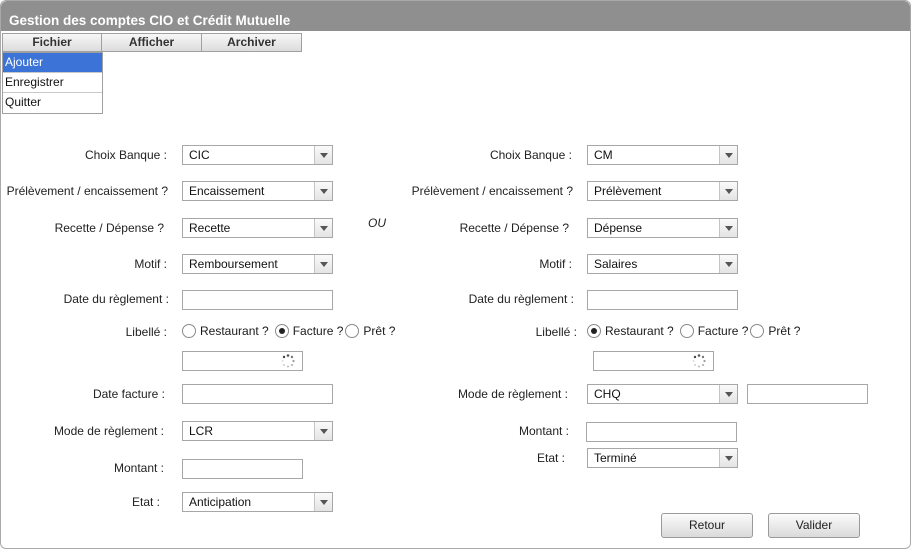  What do you see at coordinates (225, 331) in the screenshot?
I see `left-libelle-option: Restaurant ?` at bounding box center [225, 331].